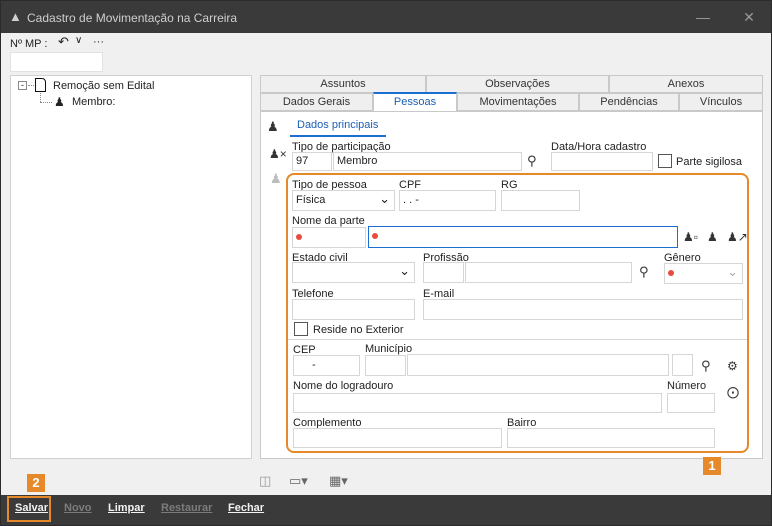 The image size is (772, 526). I want to click on folder-icon: ▭▾, so click(298, 481).